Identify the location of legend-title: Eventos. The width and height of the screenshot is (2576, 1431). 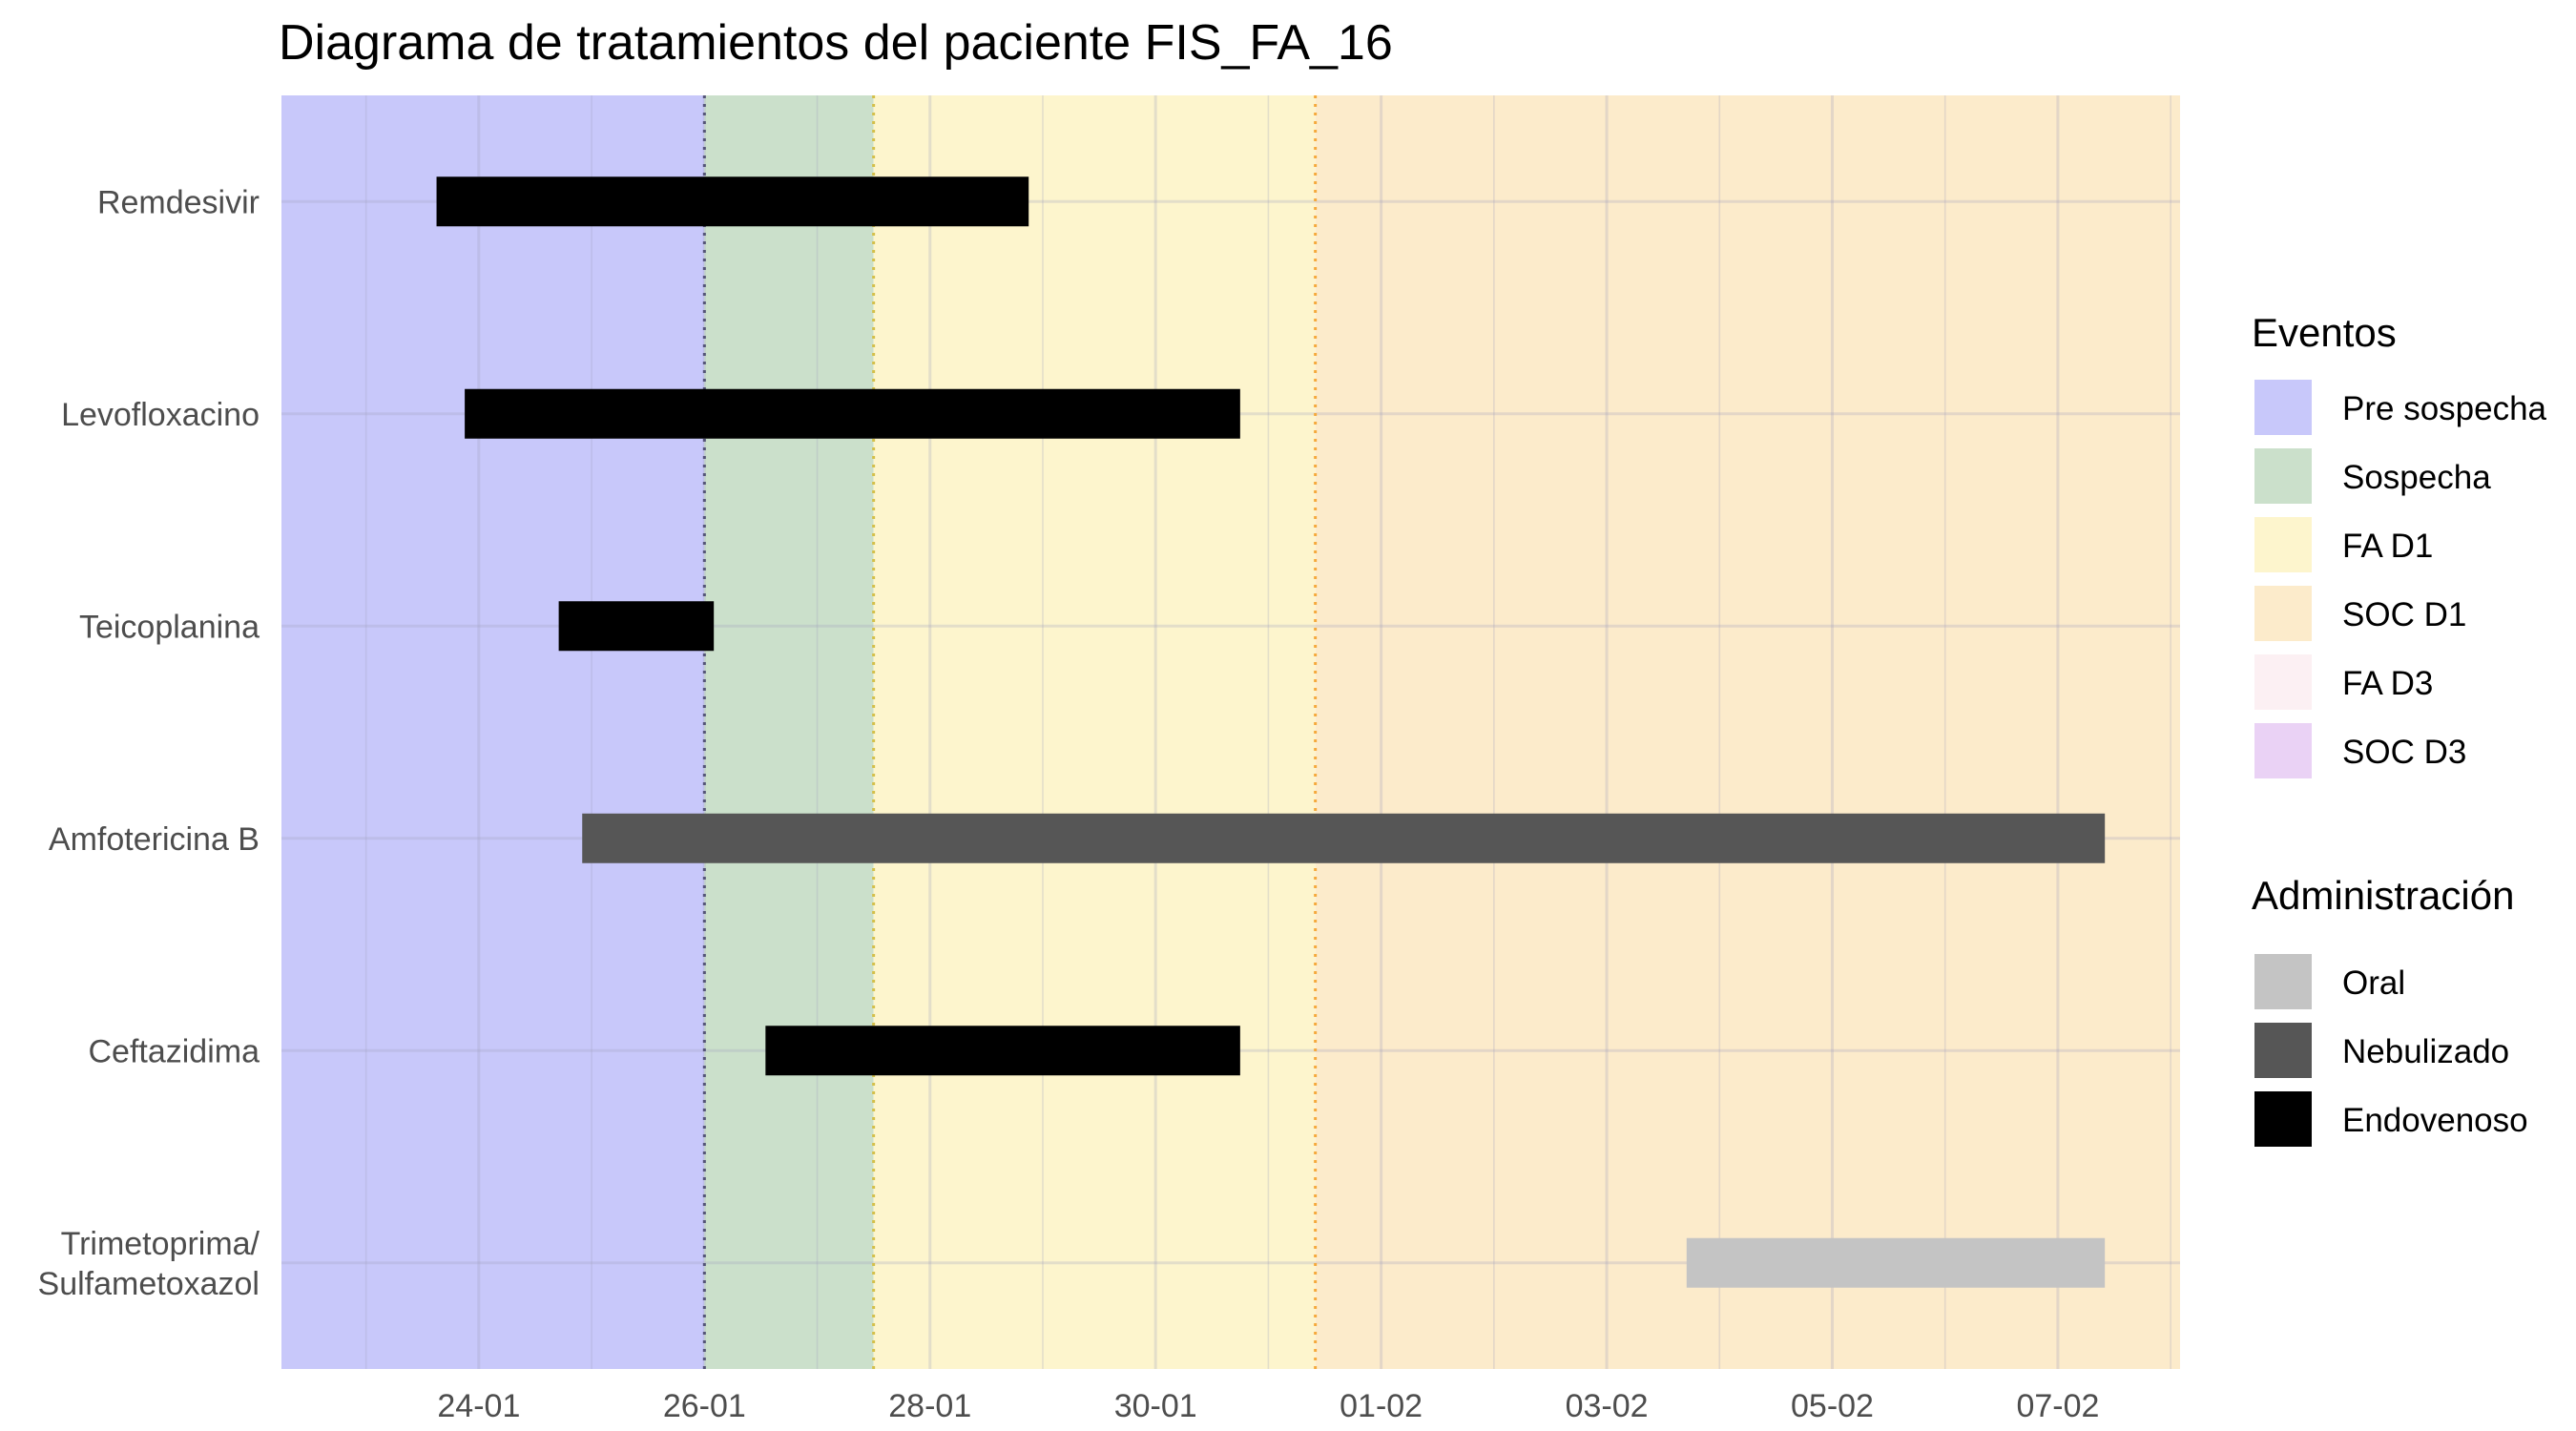
(2324, 332).